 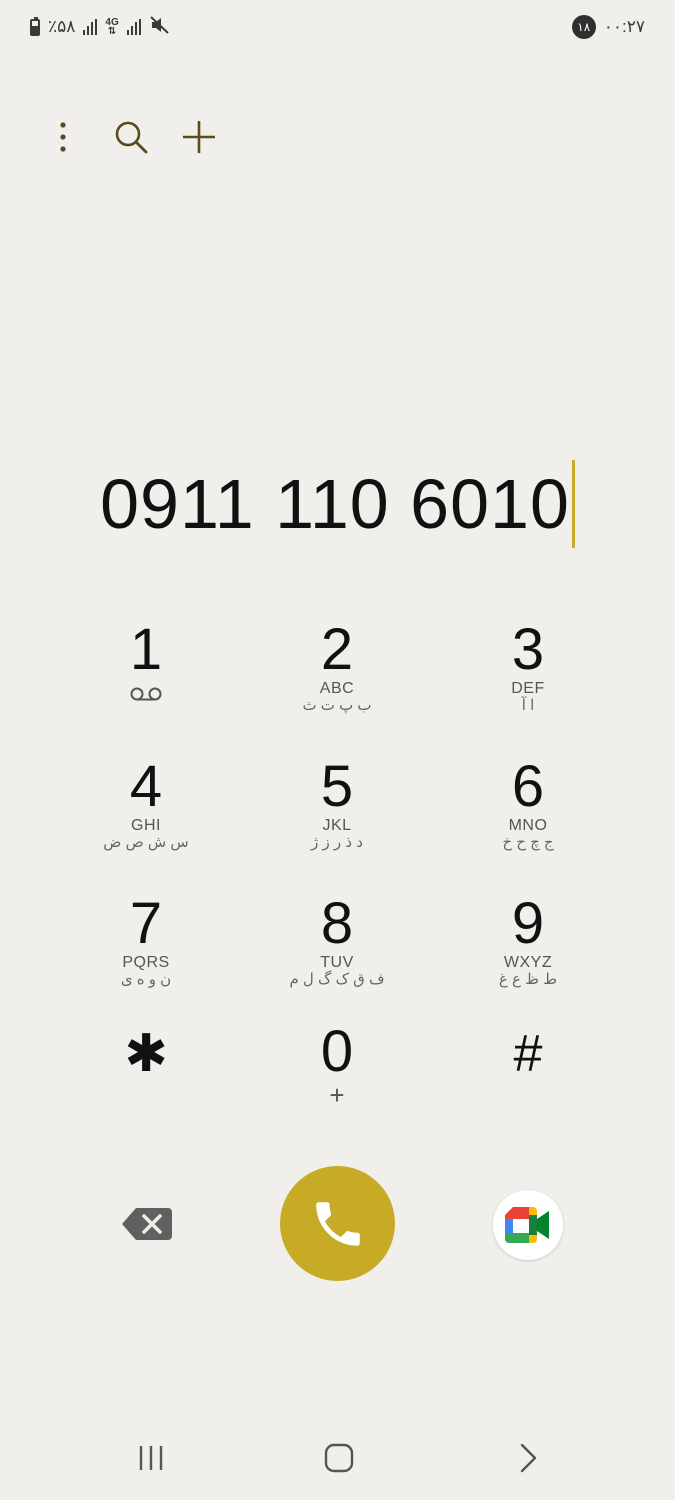 I want to click on signal-icon, so click(x=90, y=27).